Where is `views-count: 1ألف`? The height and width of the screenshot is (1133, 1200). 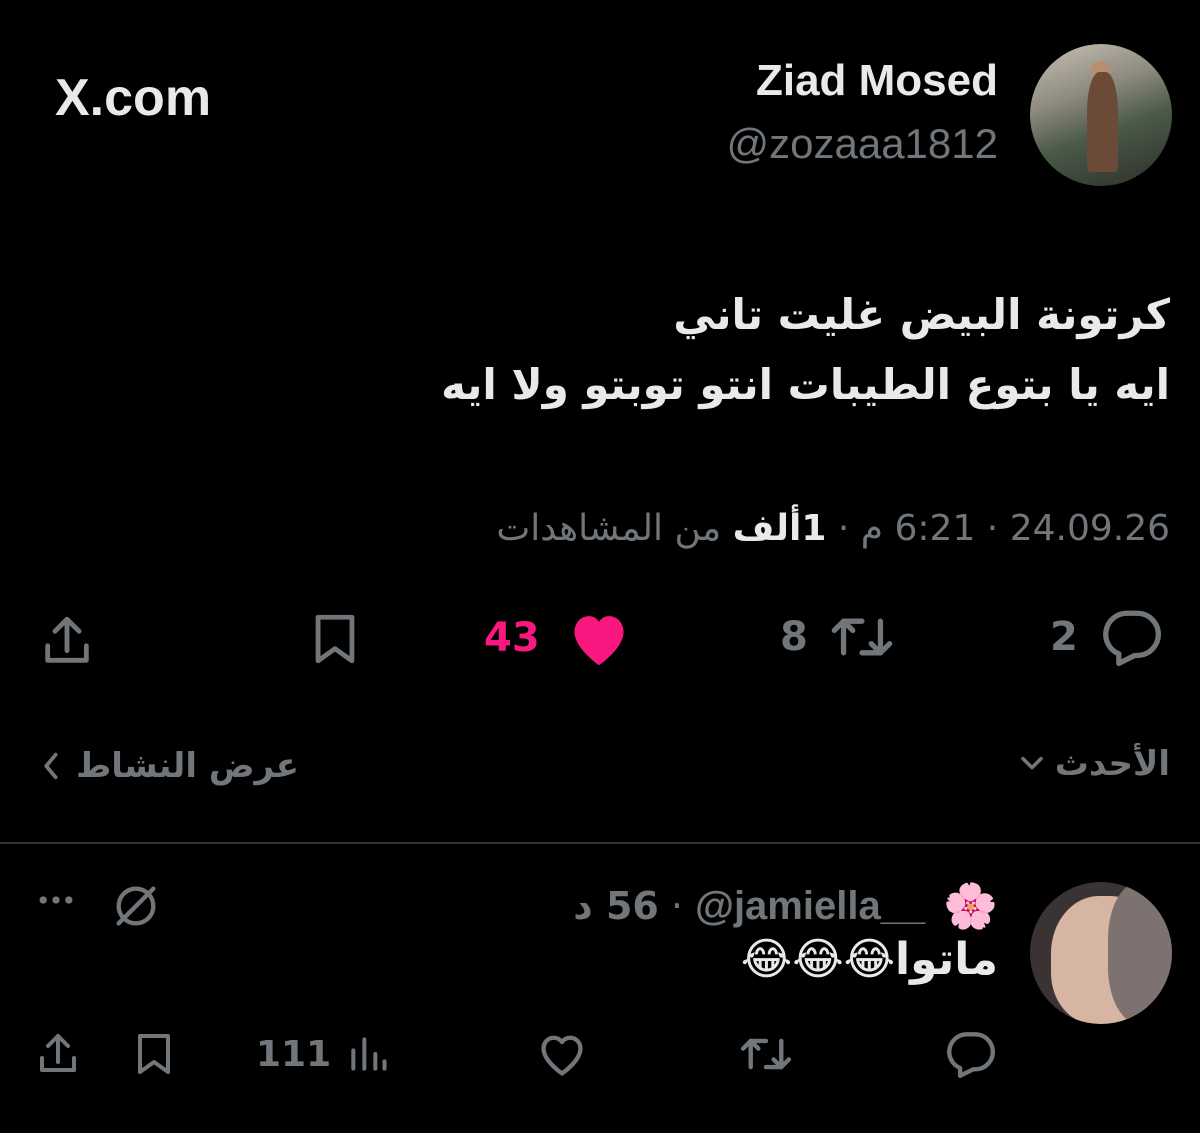 views-count: 1ألف is located at coordinates (779, 528).